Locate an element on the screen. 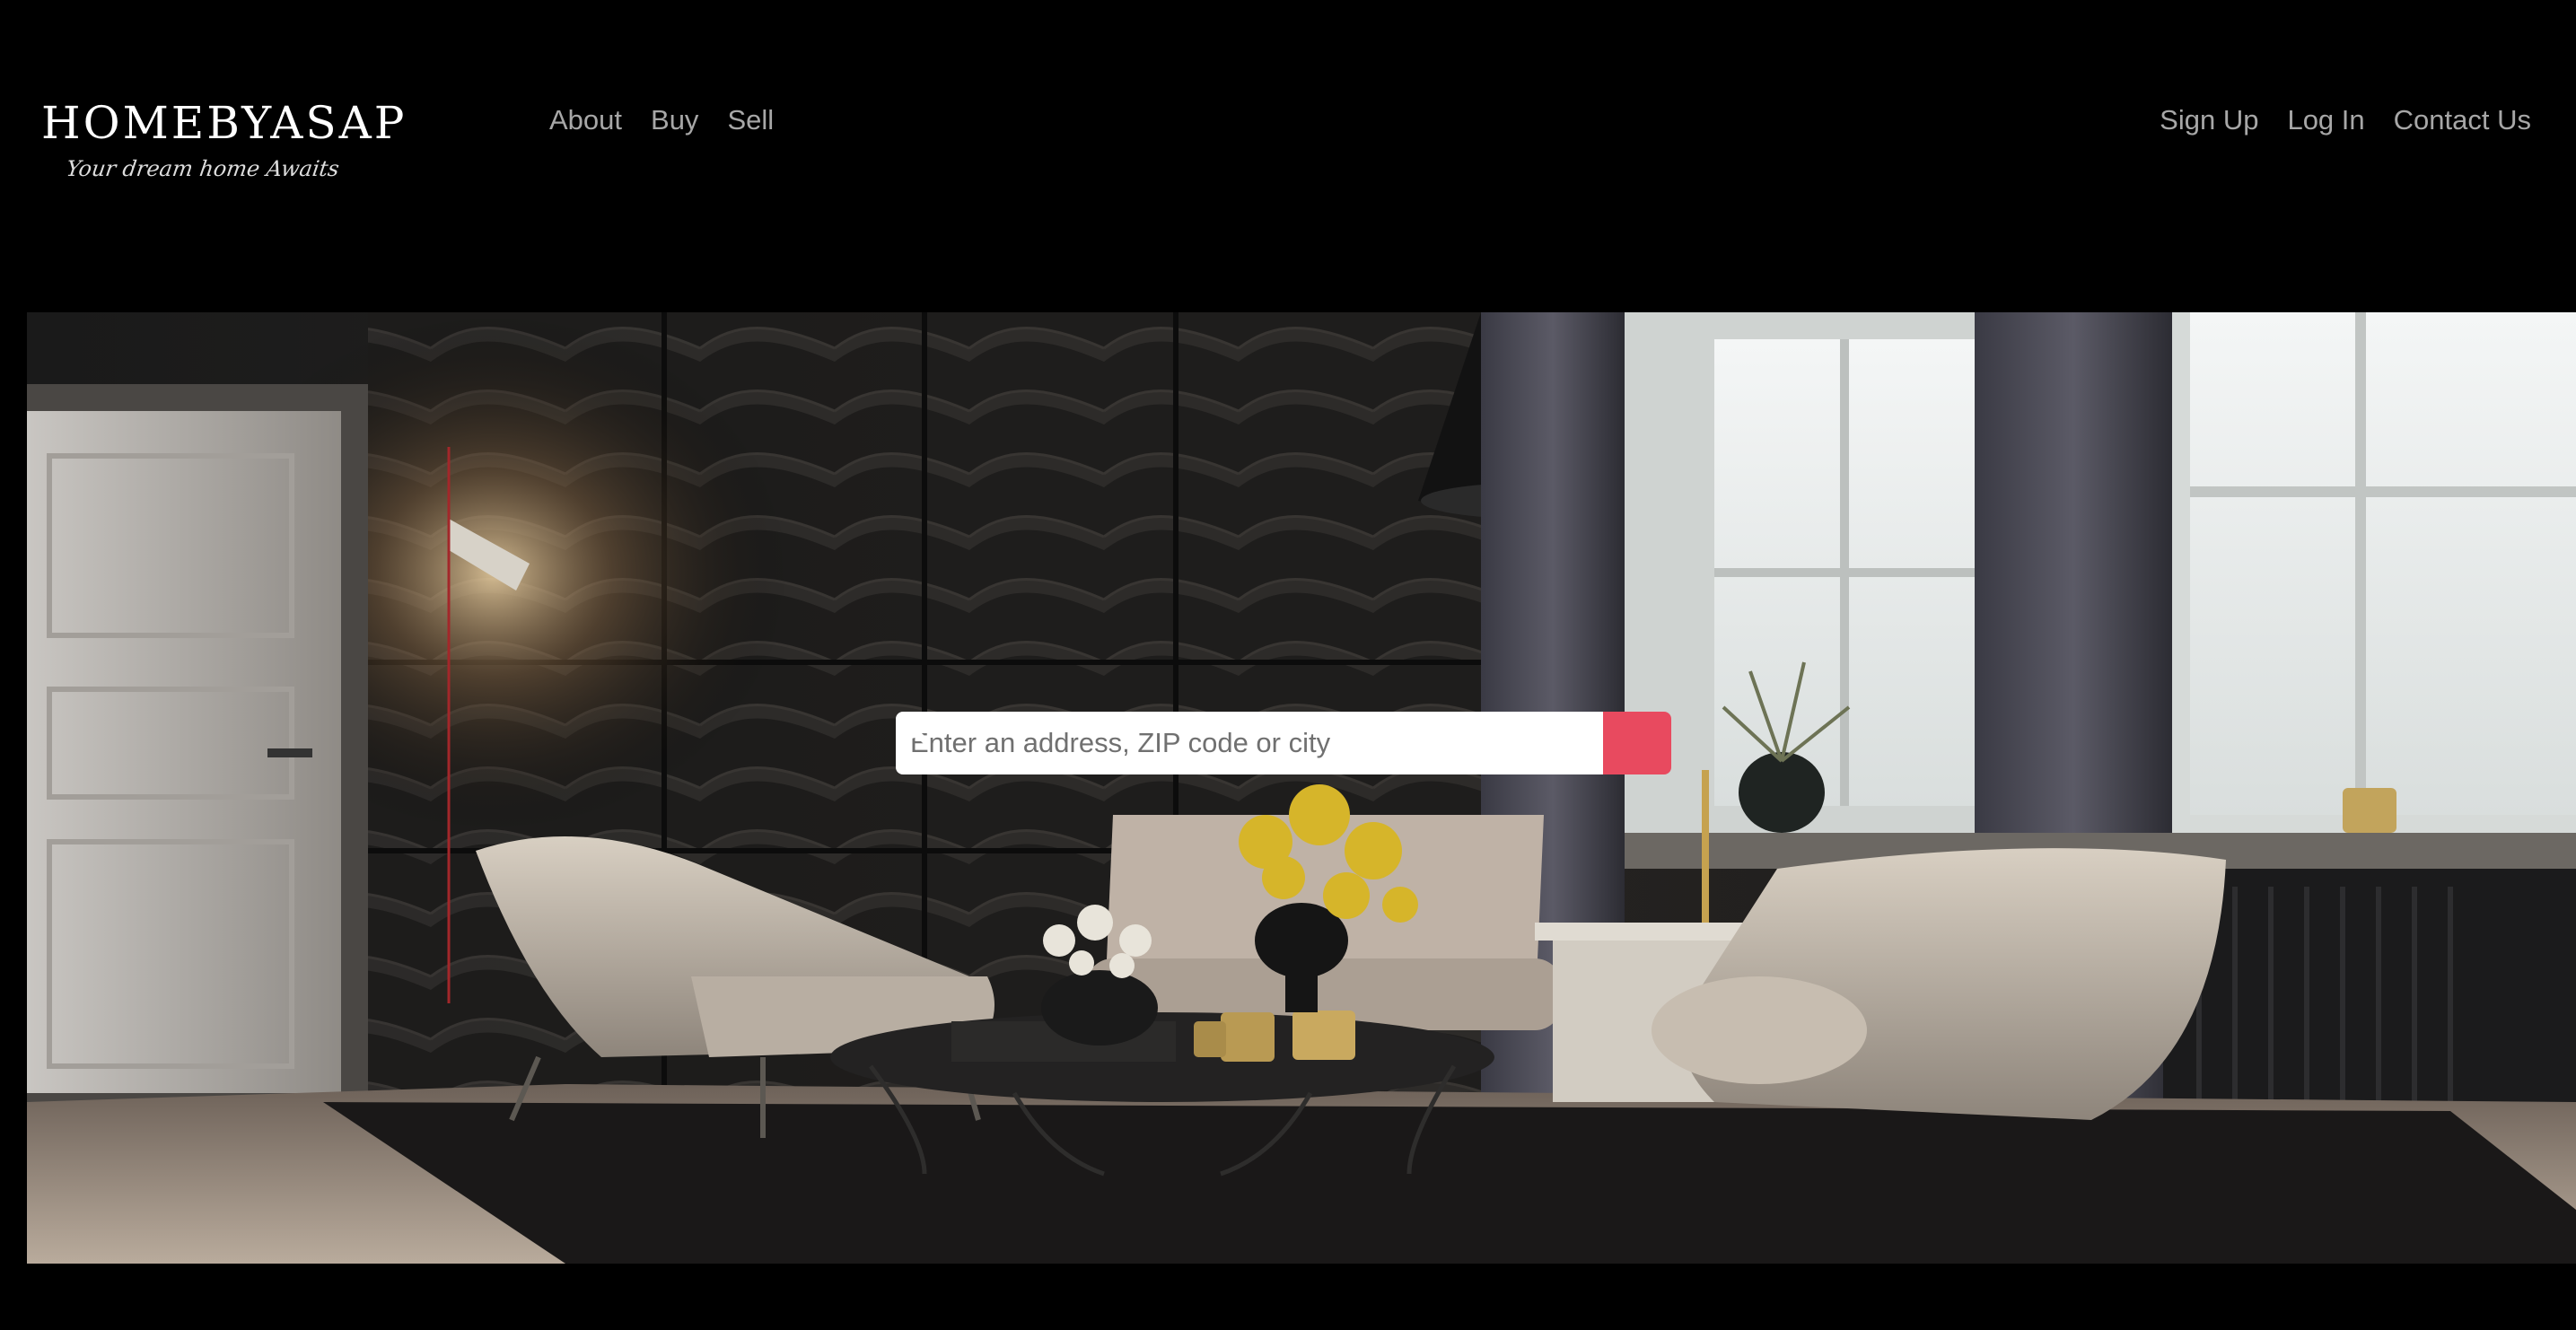  account-nav: Sign Up Log In Contact Us is located at coordinates (2345, 120).